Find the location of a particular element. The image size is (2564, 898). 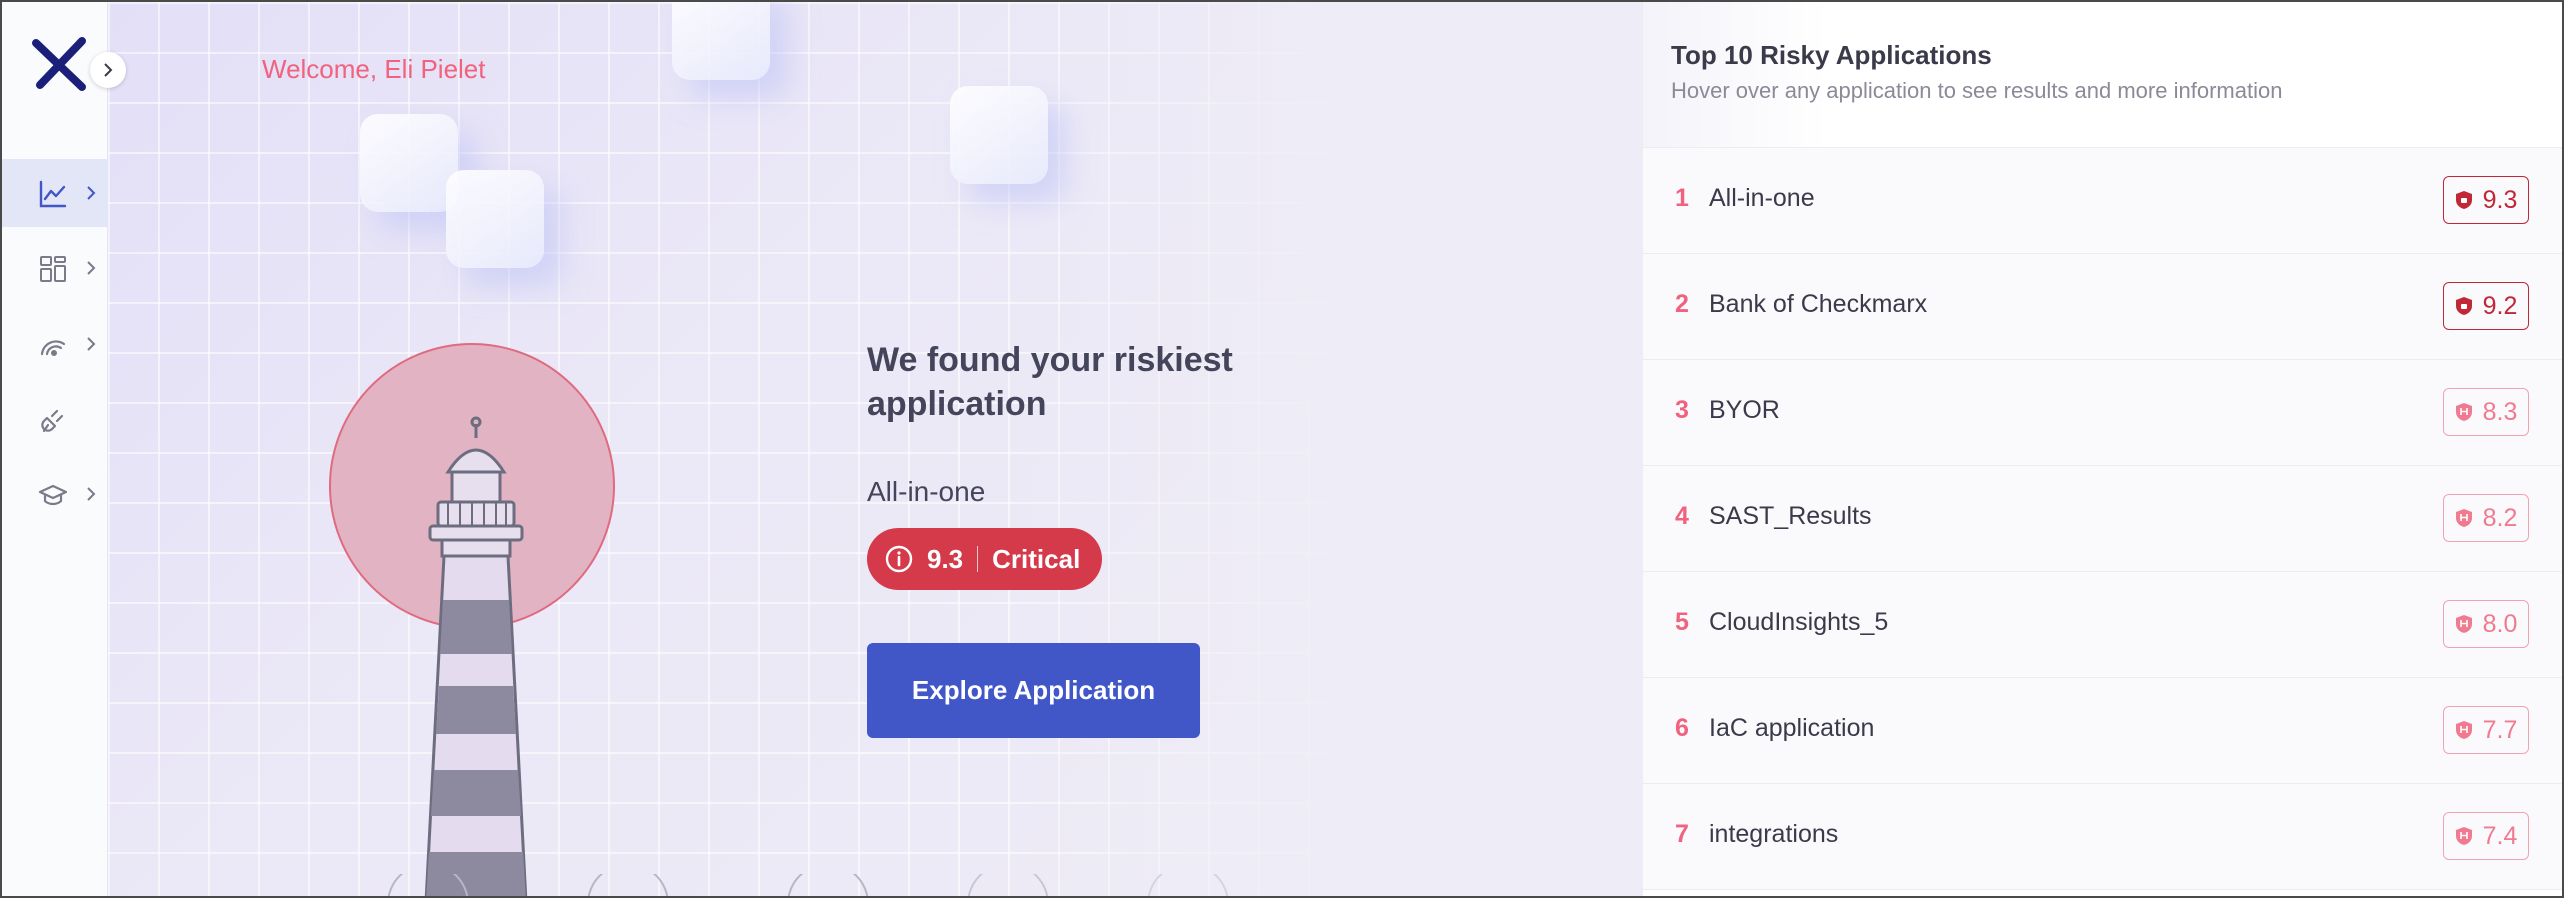

app-name: BYOR is located at coordinates (1744, 410).